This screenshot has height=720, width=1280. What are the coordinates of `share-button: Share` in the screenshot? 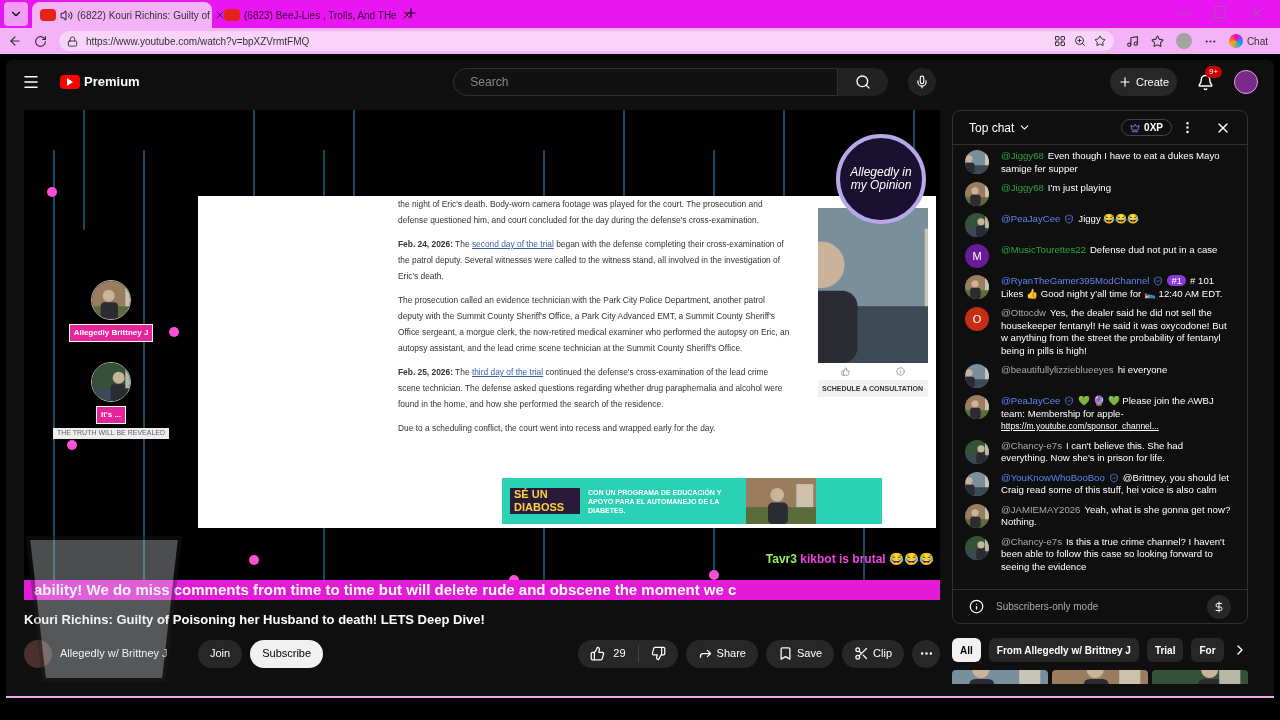 It's located at (721, 653).